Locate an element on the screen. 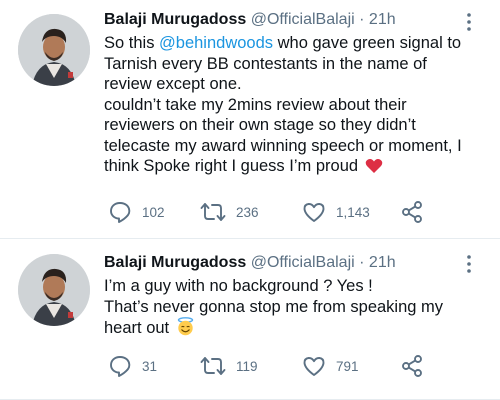 The image size is (500, 400). tweet-line: review except one. is located at coordinates (173, 84).